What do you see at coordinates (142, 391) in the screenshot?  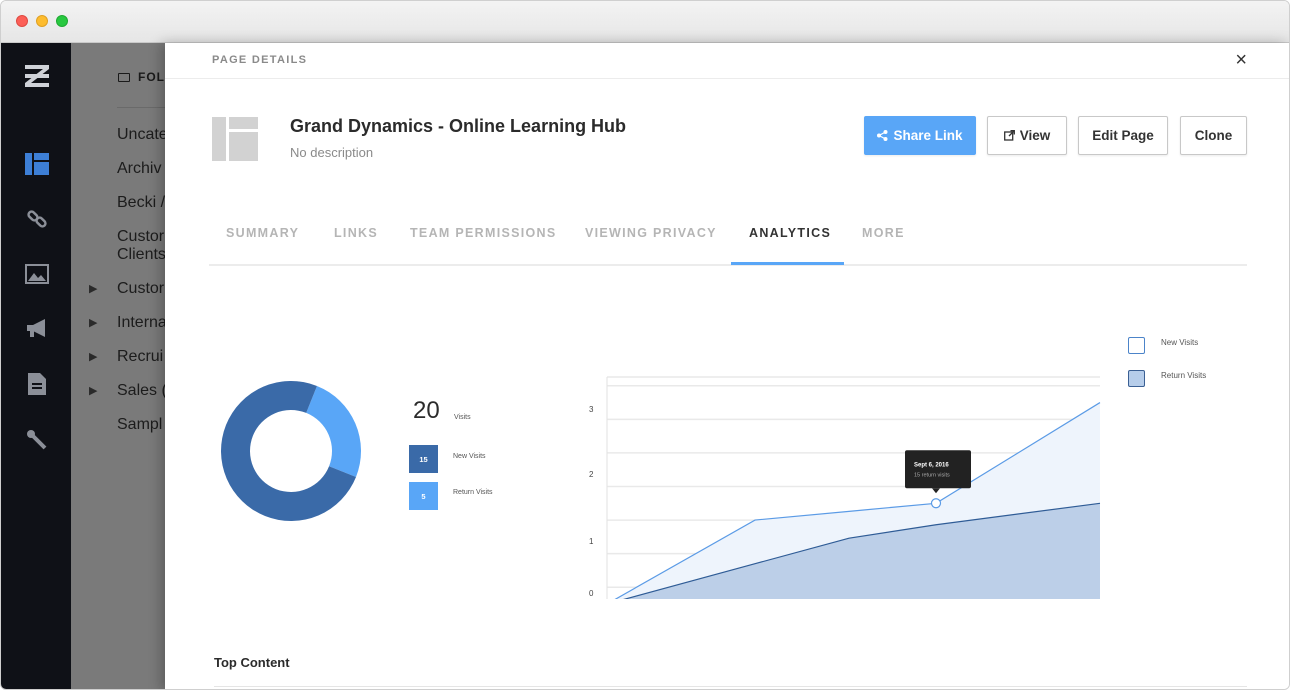 I see `folder-item: Sales (` at bounding box center [142, 391].